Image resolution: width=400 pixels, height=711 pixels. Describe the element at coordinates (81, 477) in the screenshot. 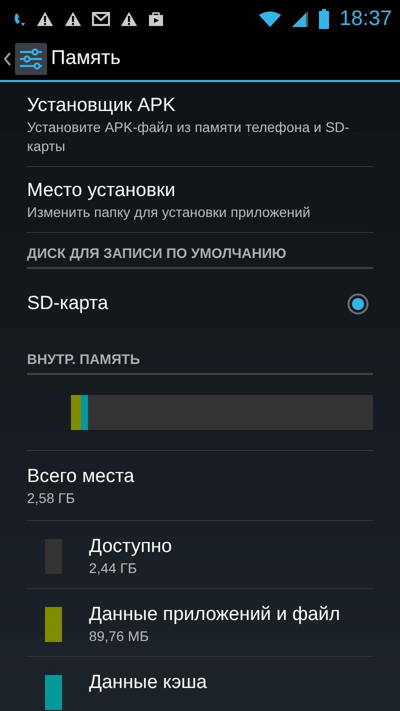

I see `total-title: Всего места` at that location.